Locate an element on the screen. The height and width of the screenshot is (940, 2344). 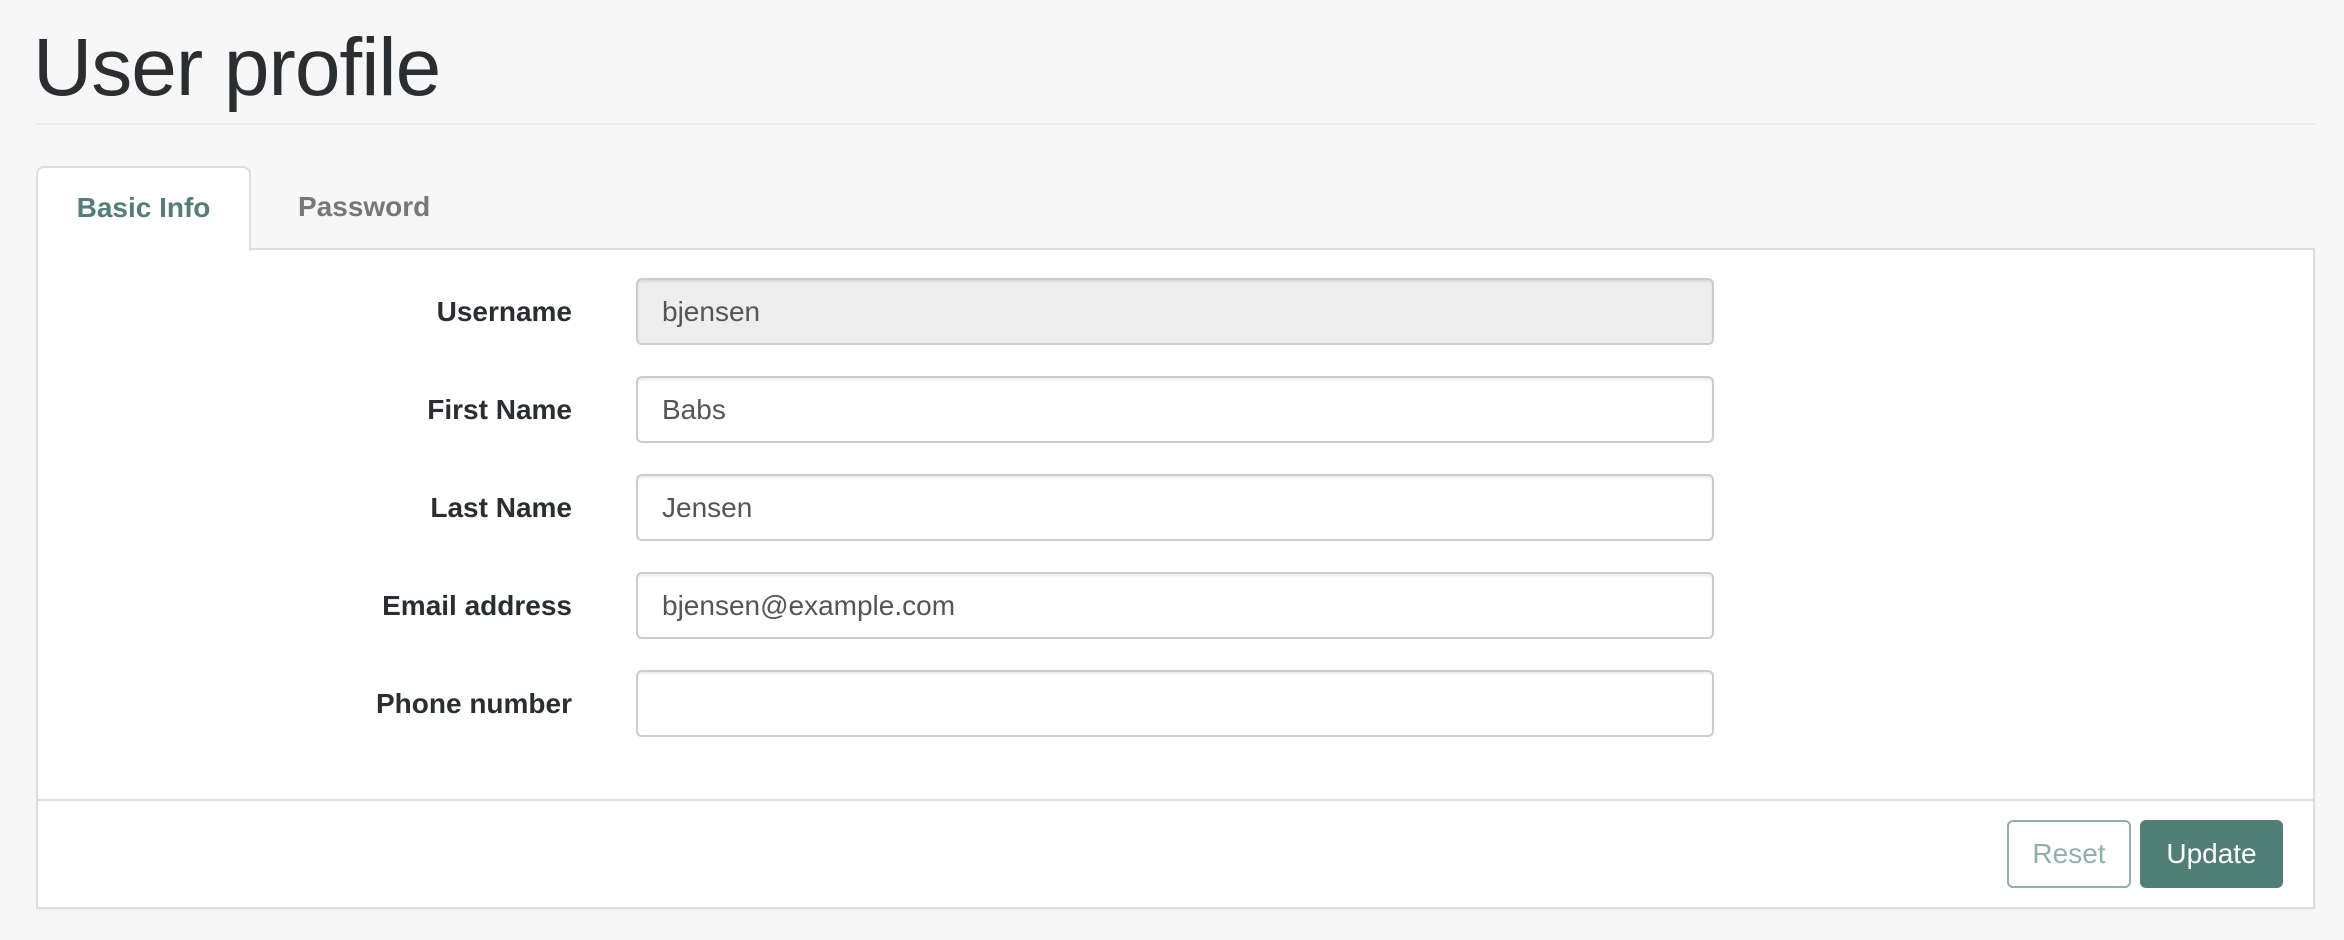
email-field is located at coordinates (1175, 605).